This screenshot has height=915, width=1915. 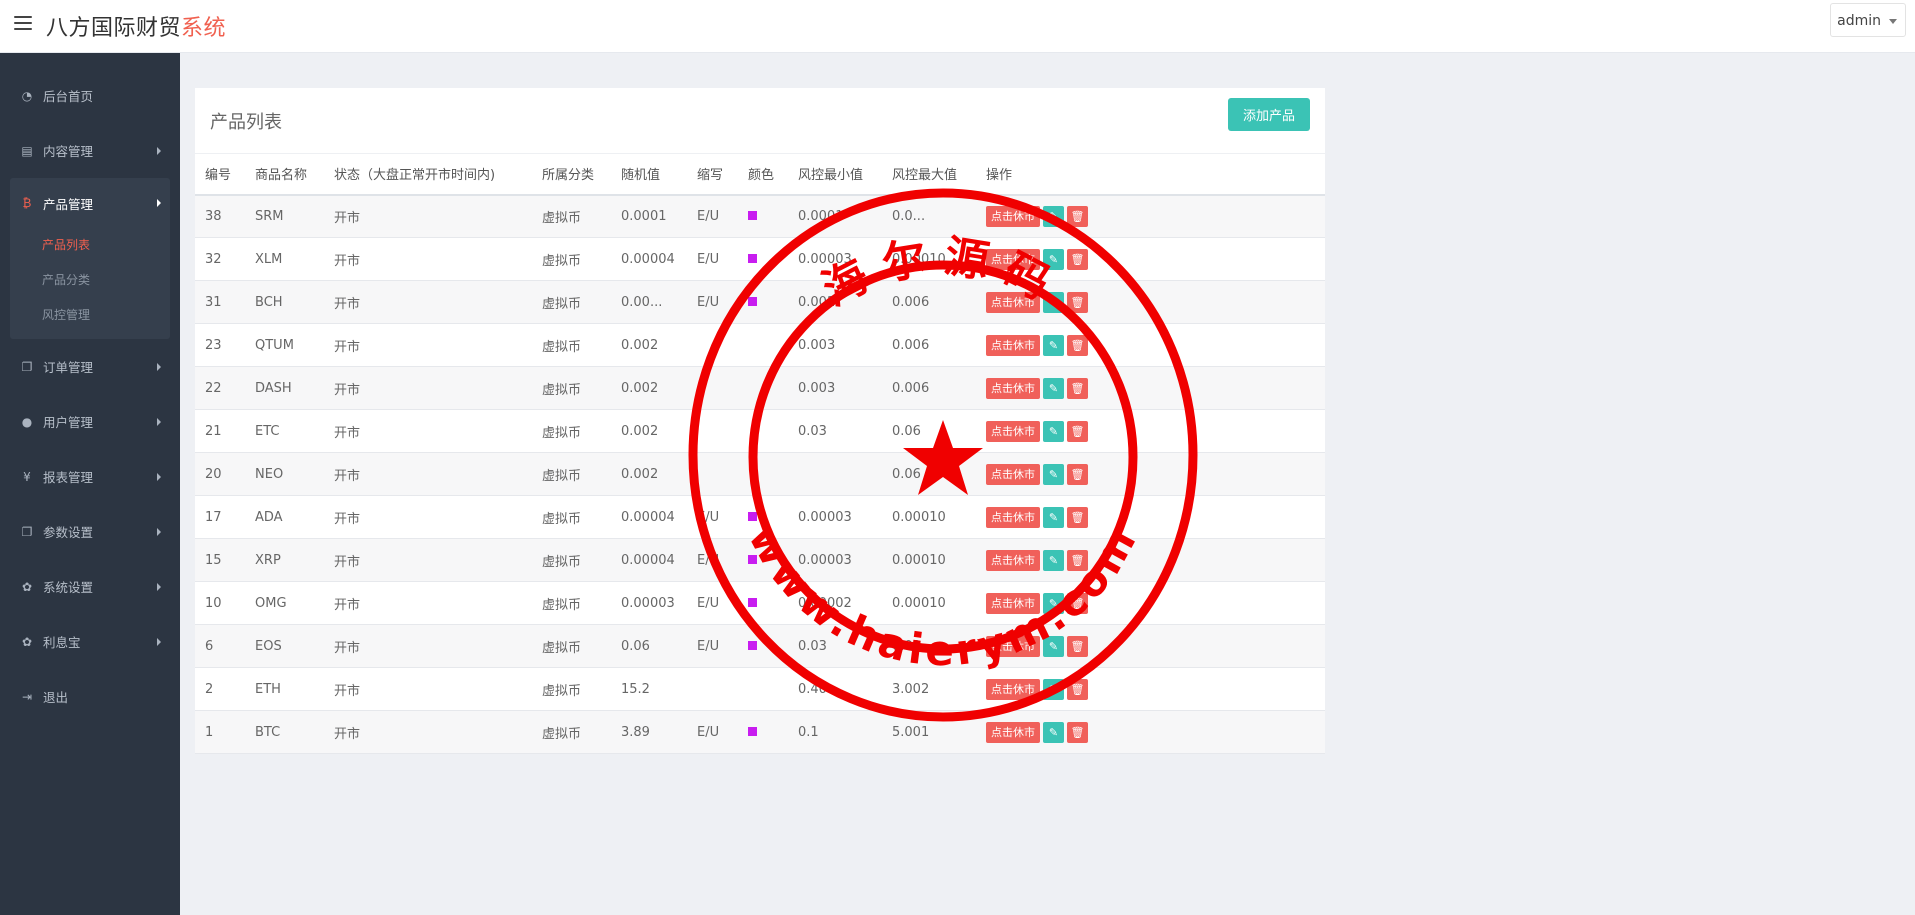 What do you see at coordinates (220, 174) in the screenshot?
I see `column-header: 编号` at bounding box center [220, 174].